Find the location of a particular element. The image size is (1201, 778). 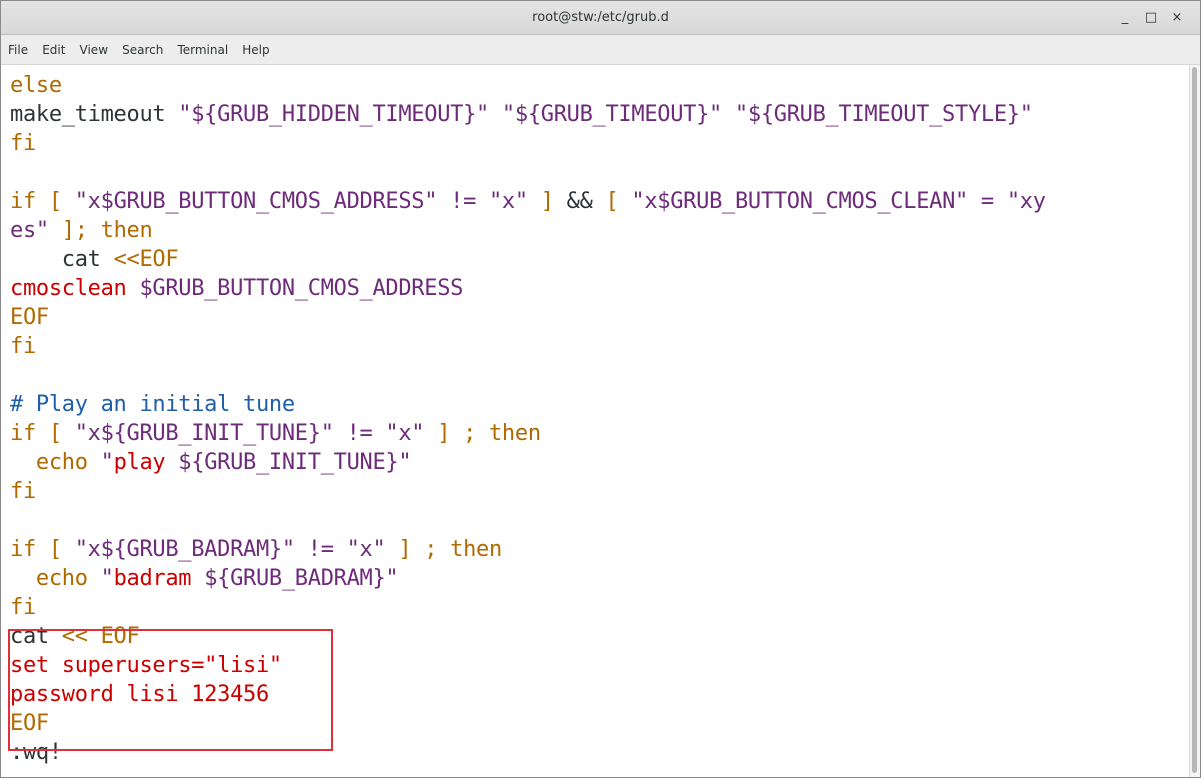

terminal-text: ${GRUB_BADRAM}" is located at coordinates (295, 578).